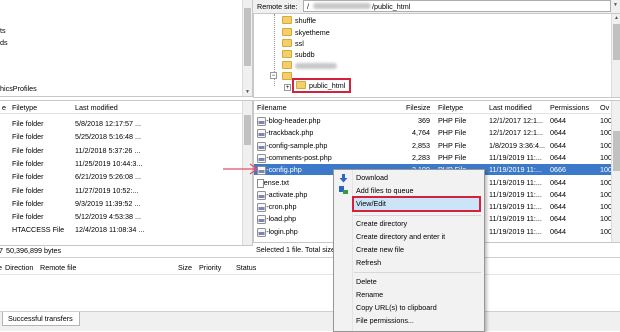 The height and width of the screenshot is (332, 620). Describe the element at coordinates (18, 88) in the screenshot. I see `local-tree-fragment: hicsProfiles` at that location.